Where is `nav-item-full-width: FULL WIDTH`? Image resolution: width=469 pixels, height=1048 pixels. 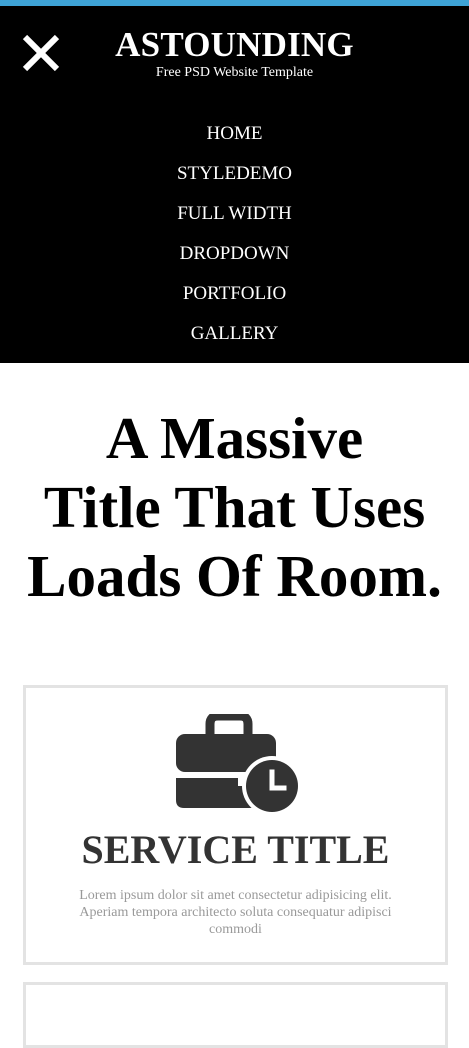
nav-item-full-width: FULL WIDTH is located at coordinates (234, 214).